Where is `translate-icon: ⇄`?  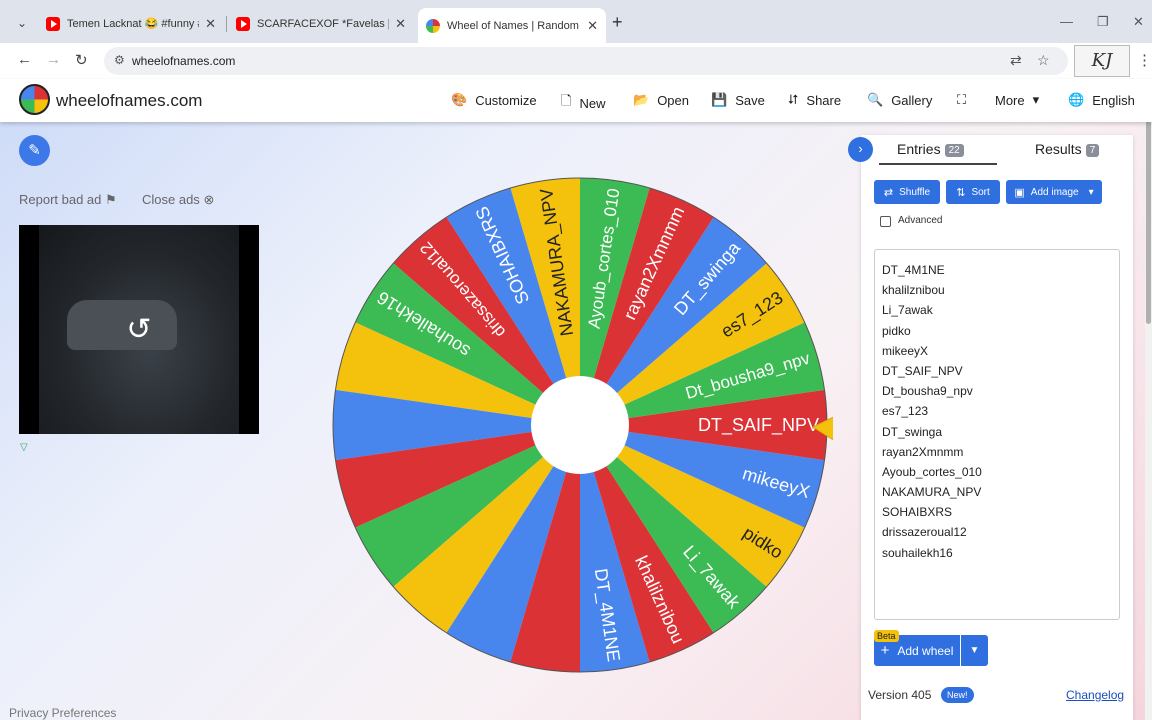
translate-icon: ⇄ is located at coordinates (1016, 60).